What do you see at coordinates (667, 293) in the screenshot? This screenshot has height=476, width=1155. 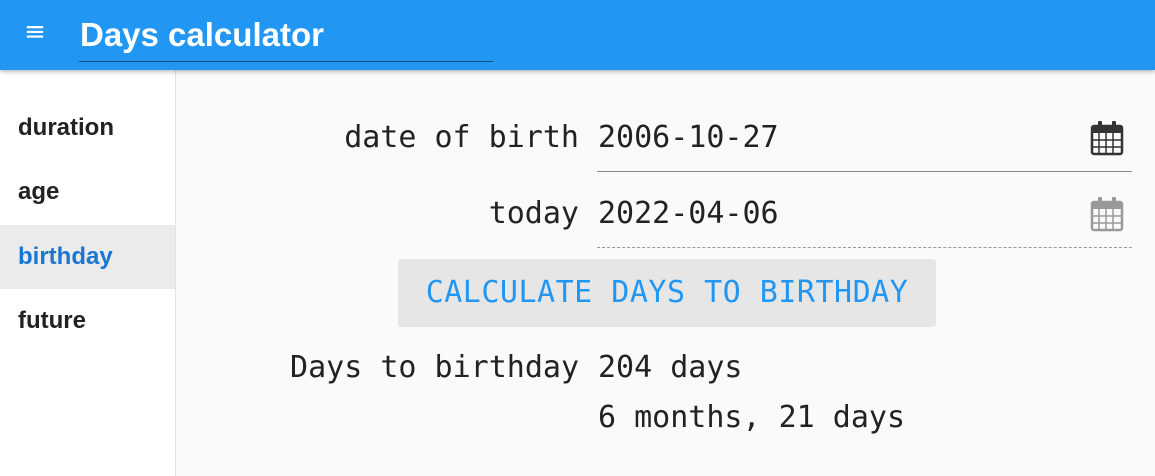 I see `calculate-button: CALCULATE DAYS TO BIRTHDAY` at bounding box center [667, 293].